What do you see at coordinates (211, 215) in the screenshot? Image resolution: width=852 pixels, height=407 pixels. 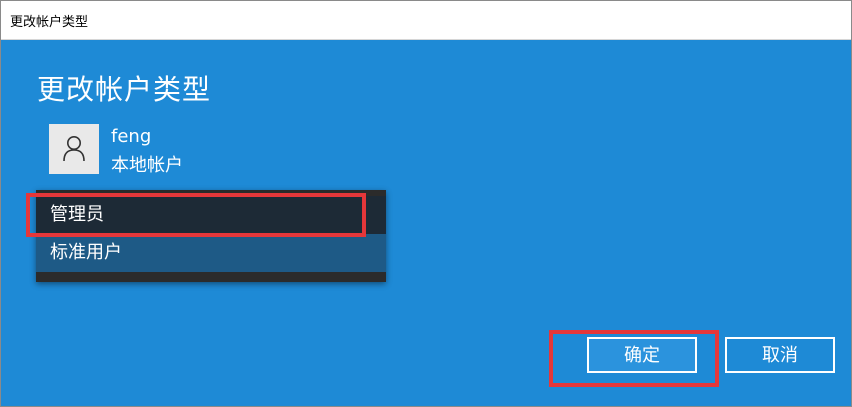 I see `dropdown-option-administrator: 管理员` at bounding box center [211, 215].